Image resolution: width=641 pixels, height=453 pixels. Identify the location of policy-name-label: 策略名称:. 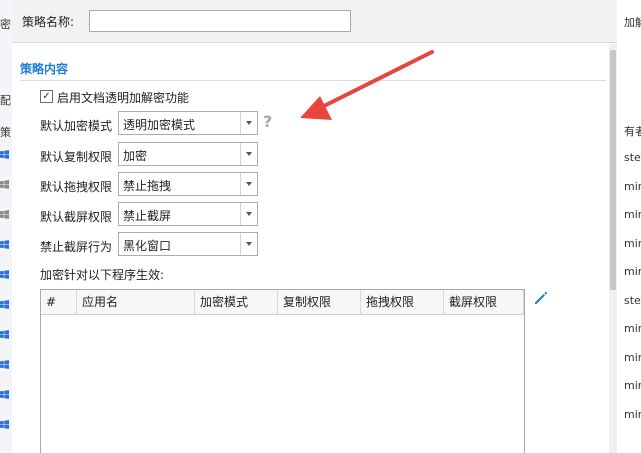
(48, 22).